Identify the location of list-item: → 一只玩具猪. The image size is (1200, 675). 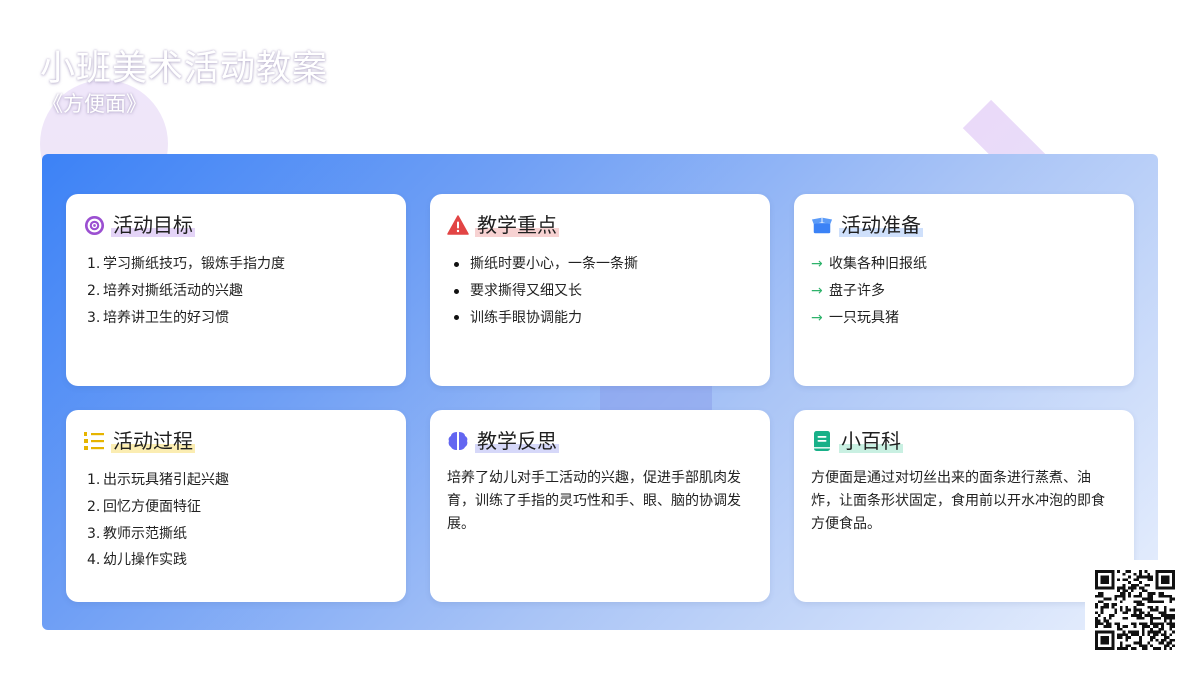
(964, 318).